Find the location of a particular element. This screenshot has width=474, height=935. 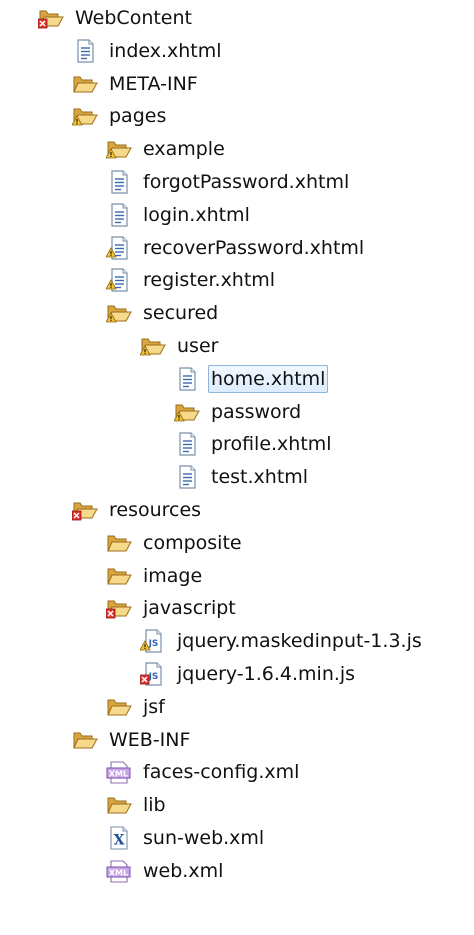

tree-item: Xsun-web.xml is located at coordinates (186, 838).